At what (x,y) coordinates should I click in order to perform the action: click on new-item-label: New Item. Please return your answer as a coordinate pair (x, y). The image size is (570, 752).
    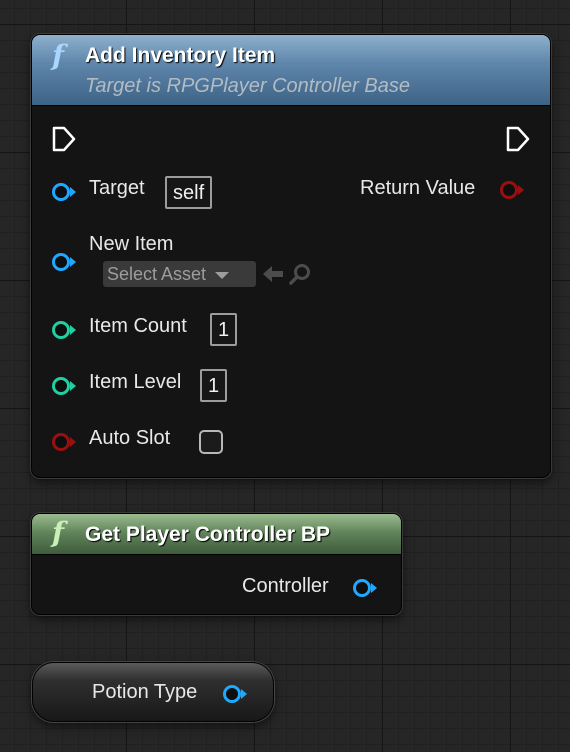
    Looking at the image, I should click on (131, 244).